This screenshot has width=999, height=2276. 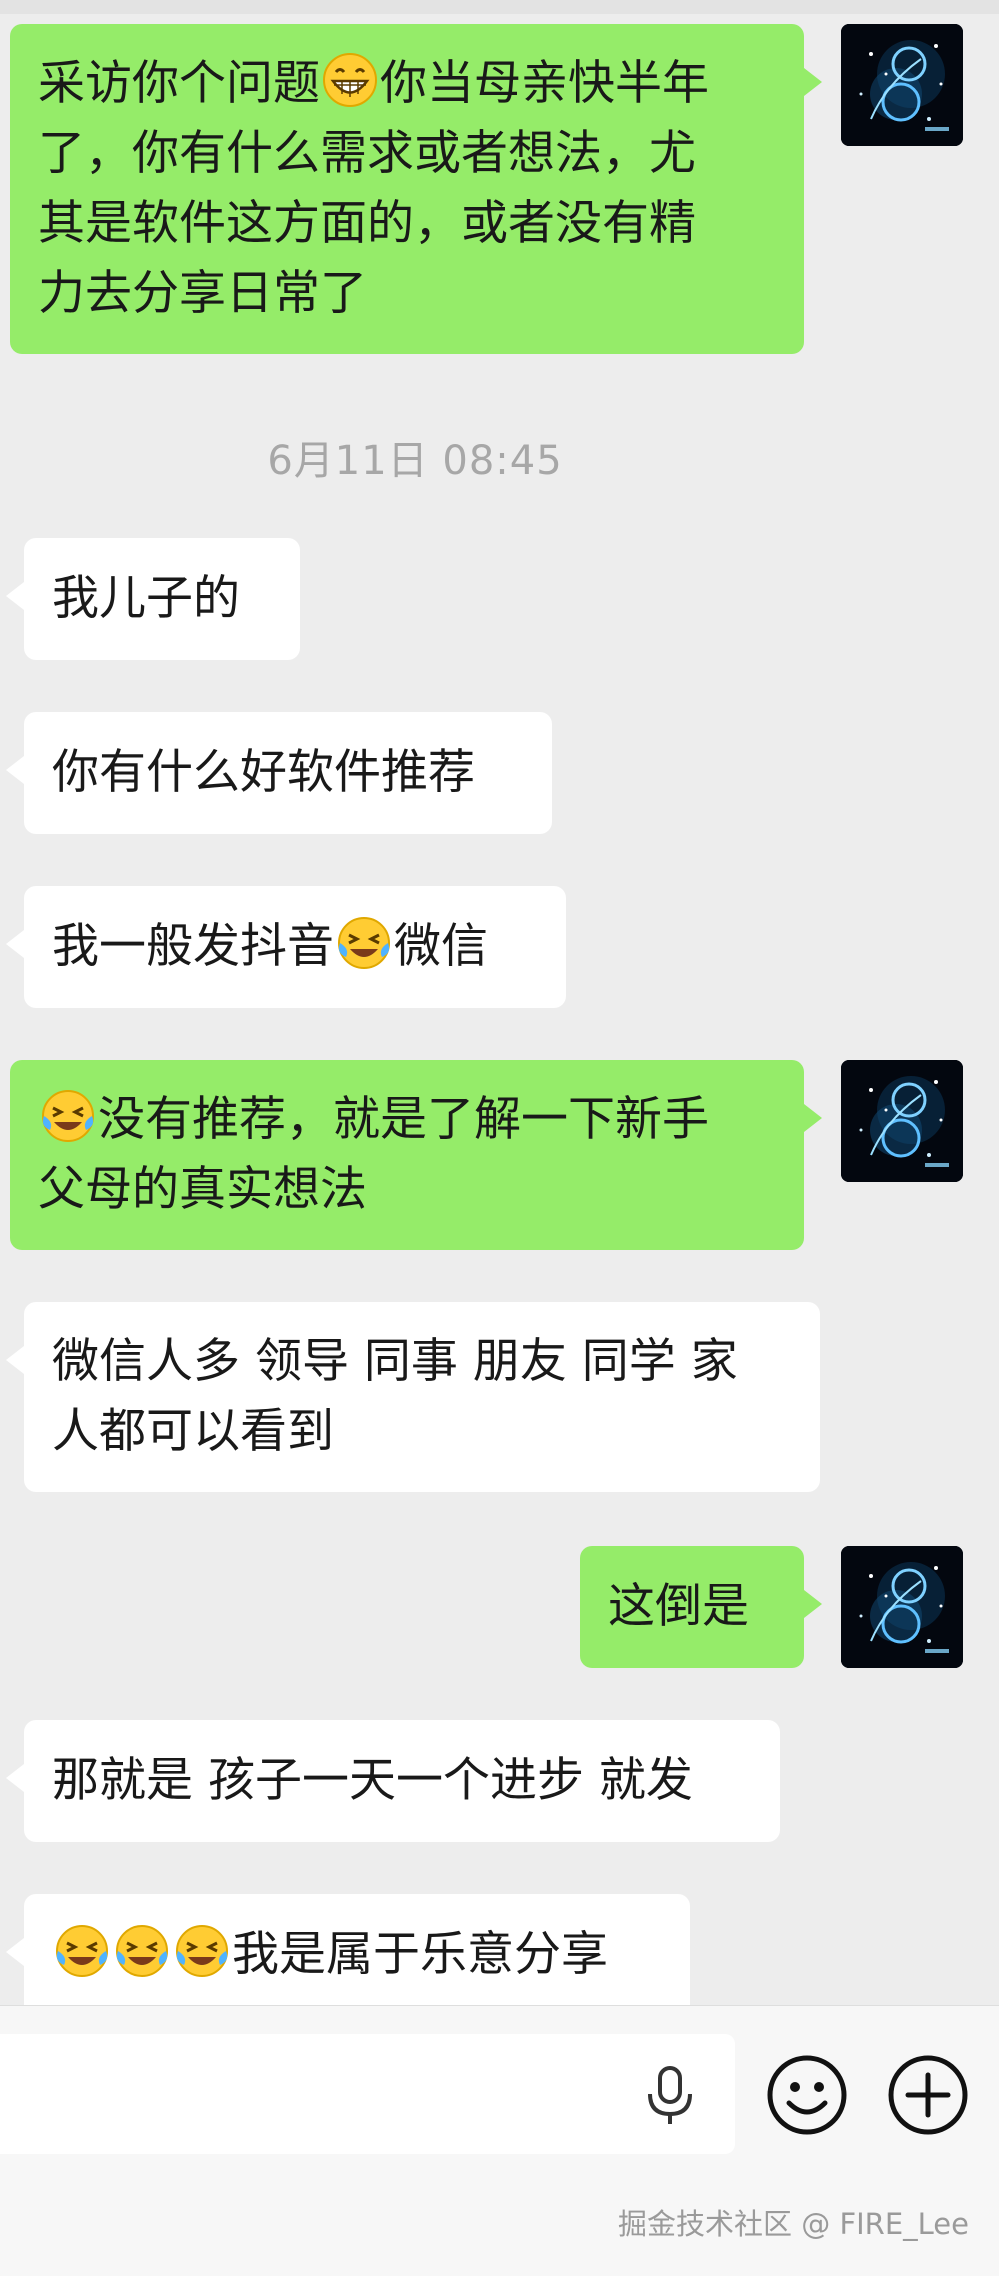 I want to click on message-bubble-incoming: 我一般发抖音 微信, so click(x=286, y=947).